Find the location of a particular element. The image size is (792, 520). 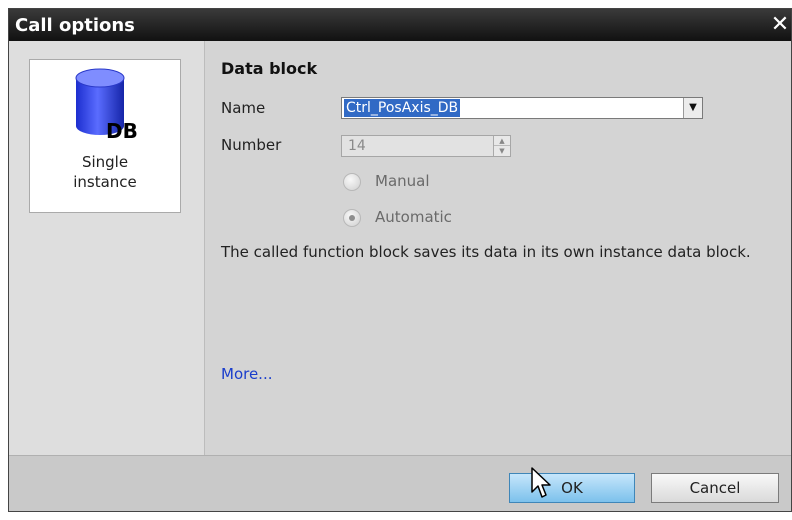

radio-selected-dot is located at coordinates (352, 218).